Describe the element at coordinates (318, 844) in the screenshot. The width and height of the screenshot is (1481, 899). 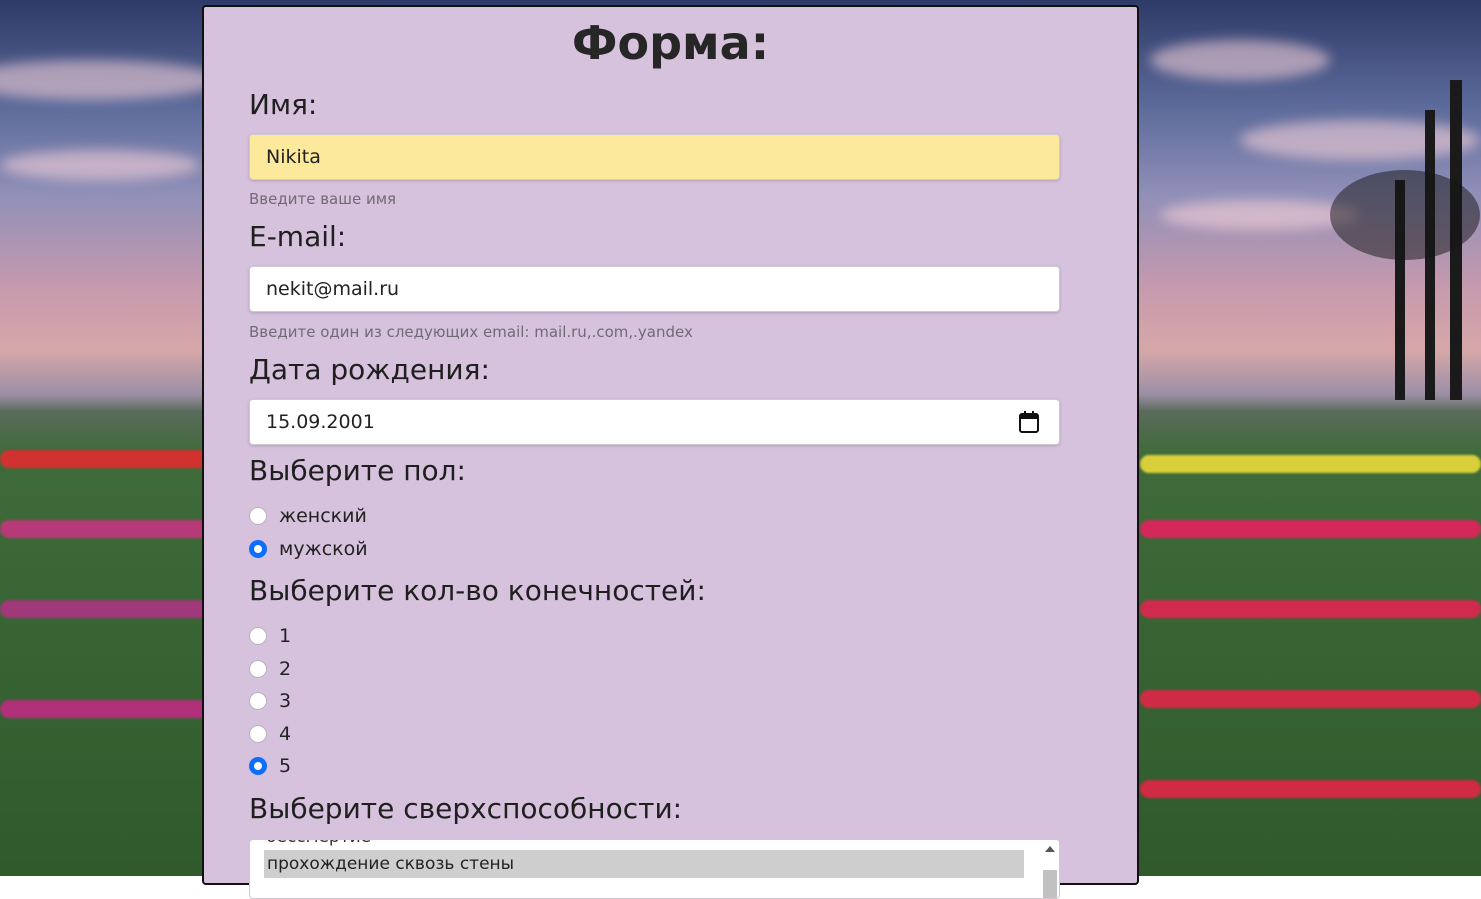
I see `abilities-option: бессмертие` at that location.